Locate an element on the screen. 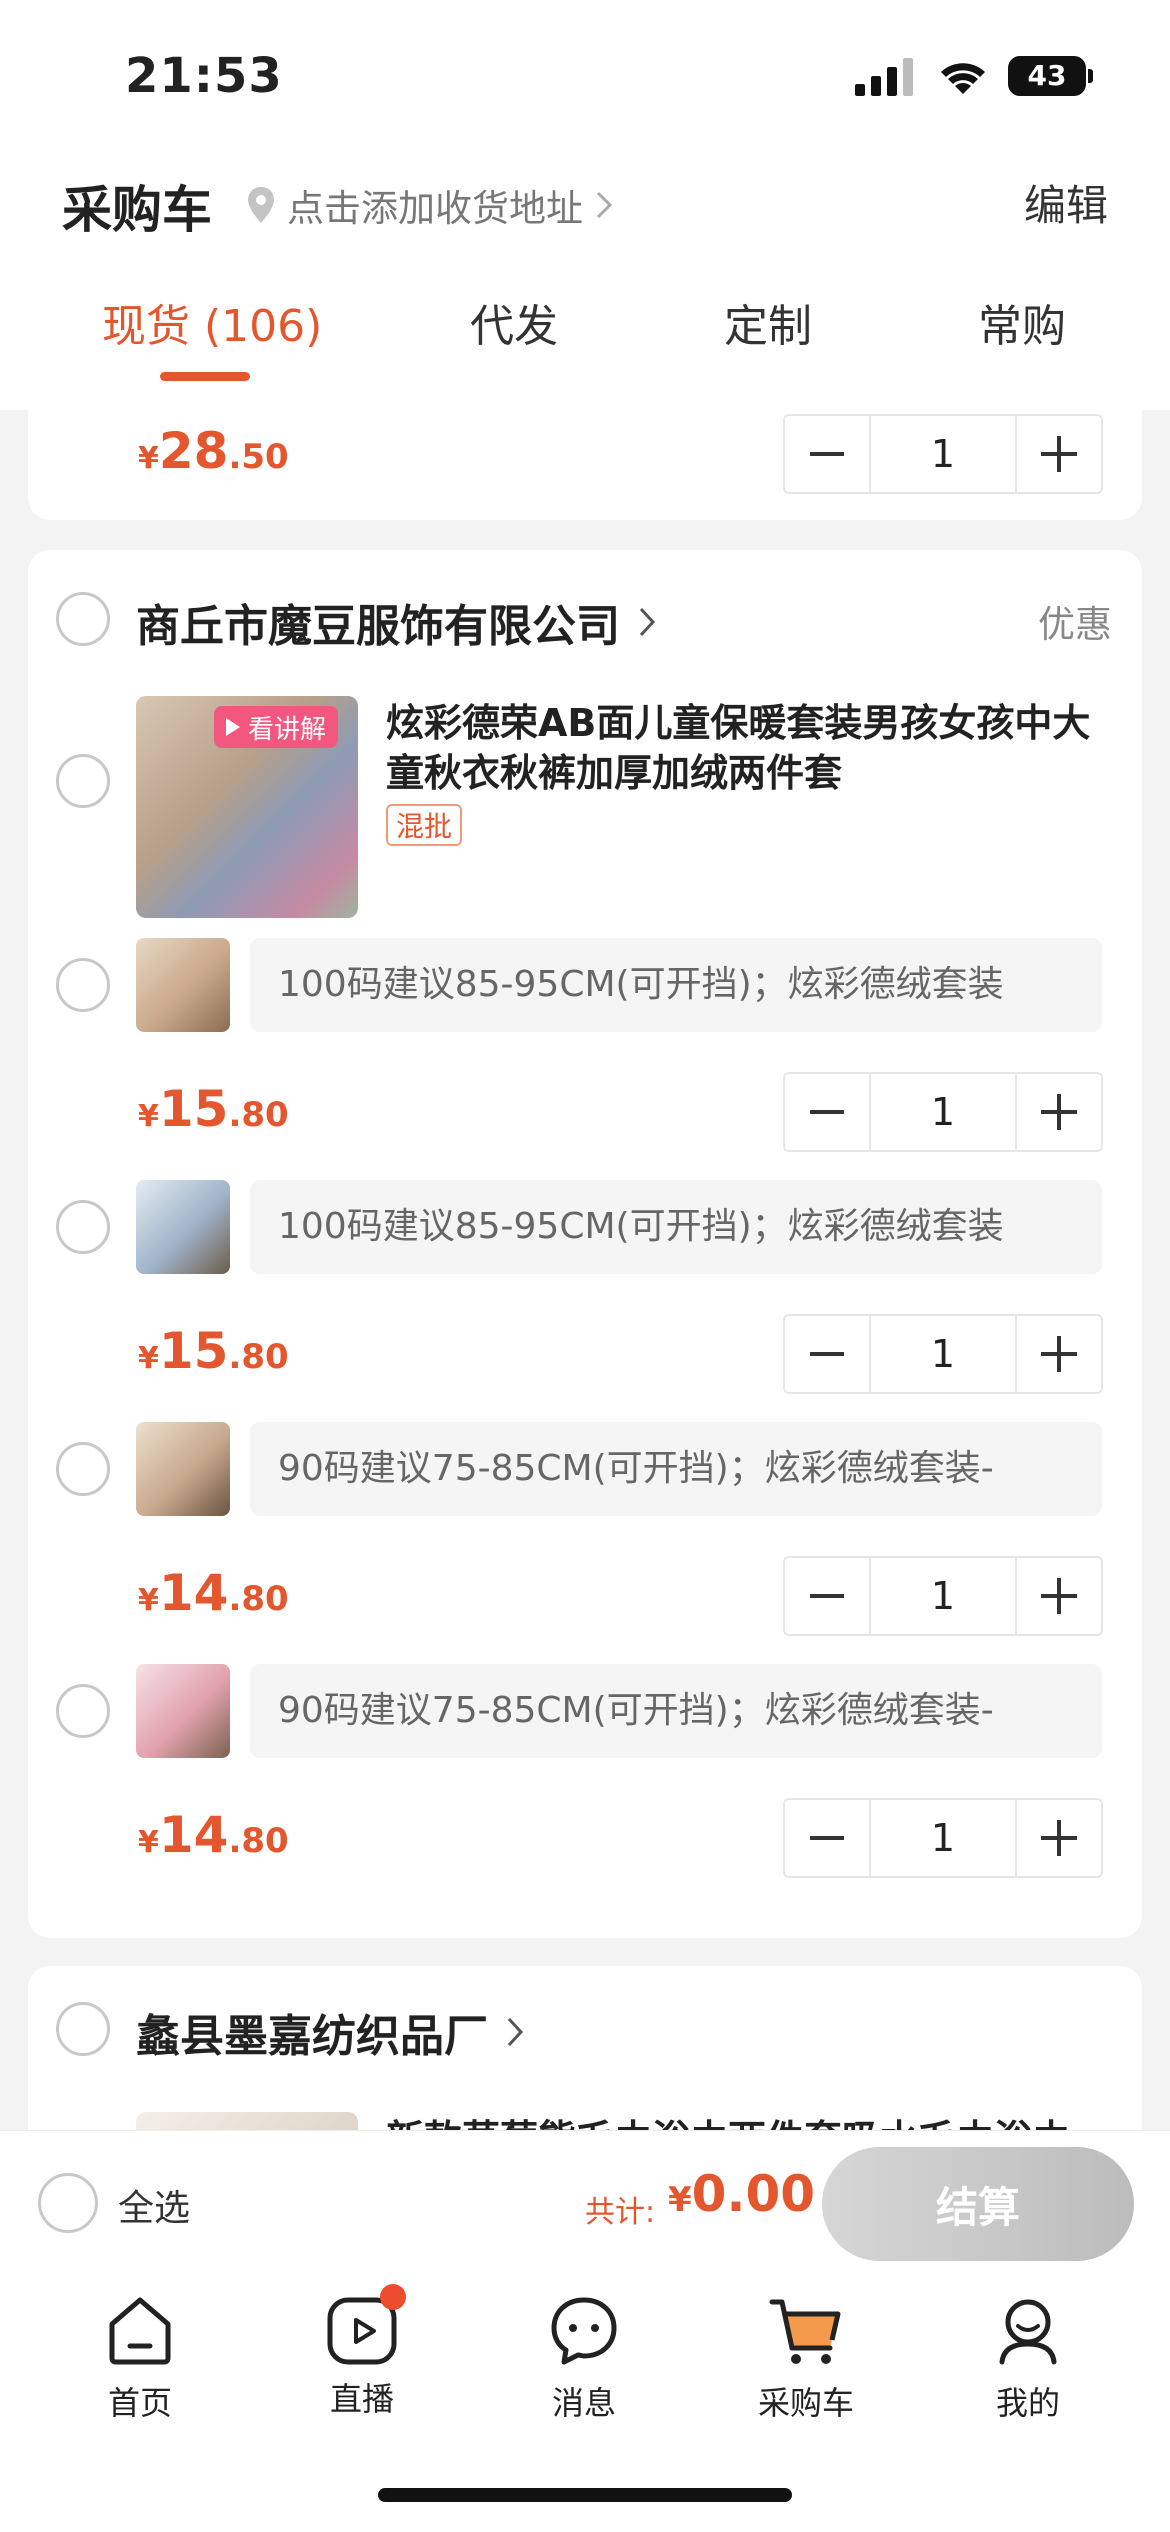 The image size is (1170, 2532). product-title: 炫彩德荣AB面儿童保暖套装男孩女孩中大童秋衣秋裤加厚加绒两件套 is located at coordinates (746, 748).